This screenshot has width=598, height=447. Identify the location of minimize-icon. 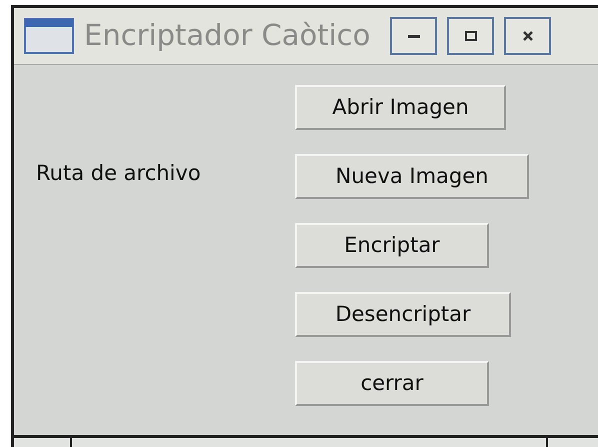
(414, 36).